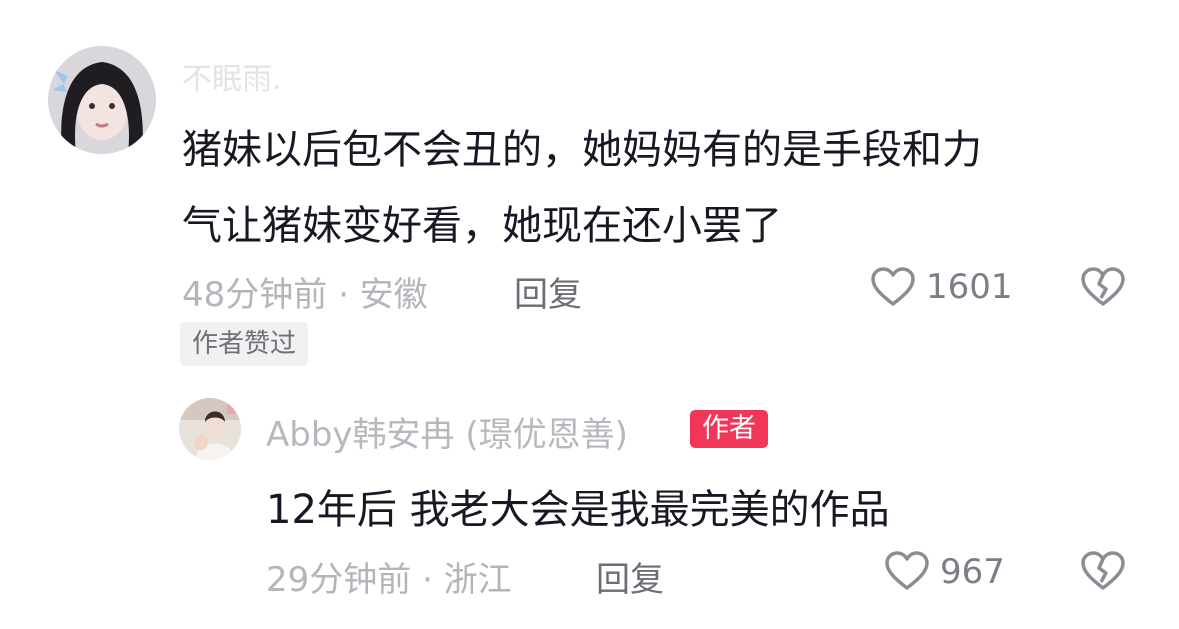 The width and height of the screenshot is (1179, 629). I want to click on bottom-crop-edge, so click(589, 622).